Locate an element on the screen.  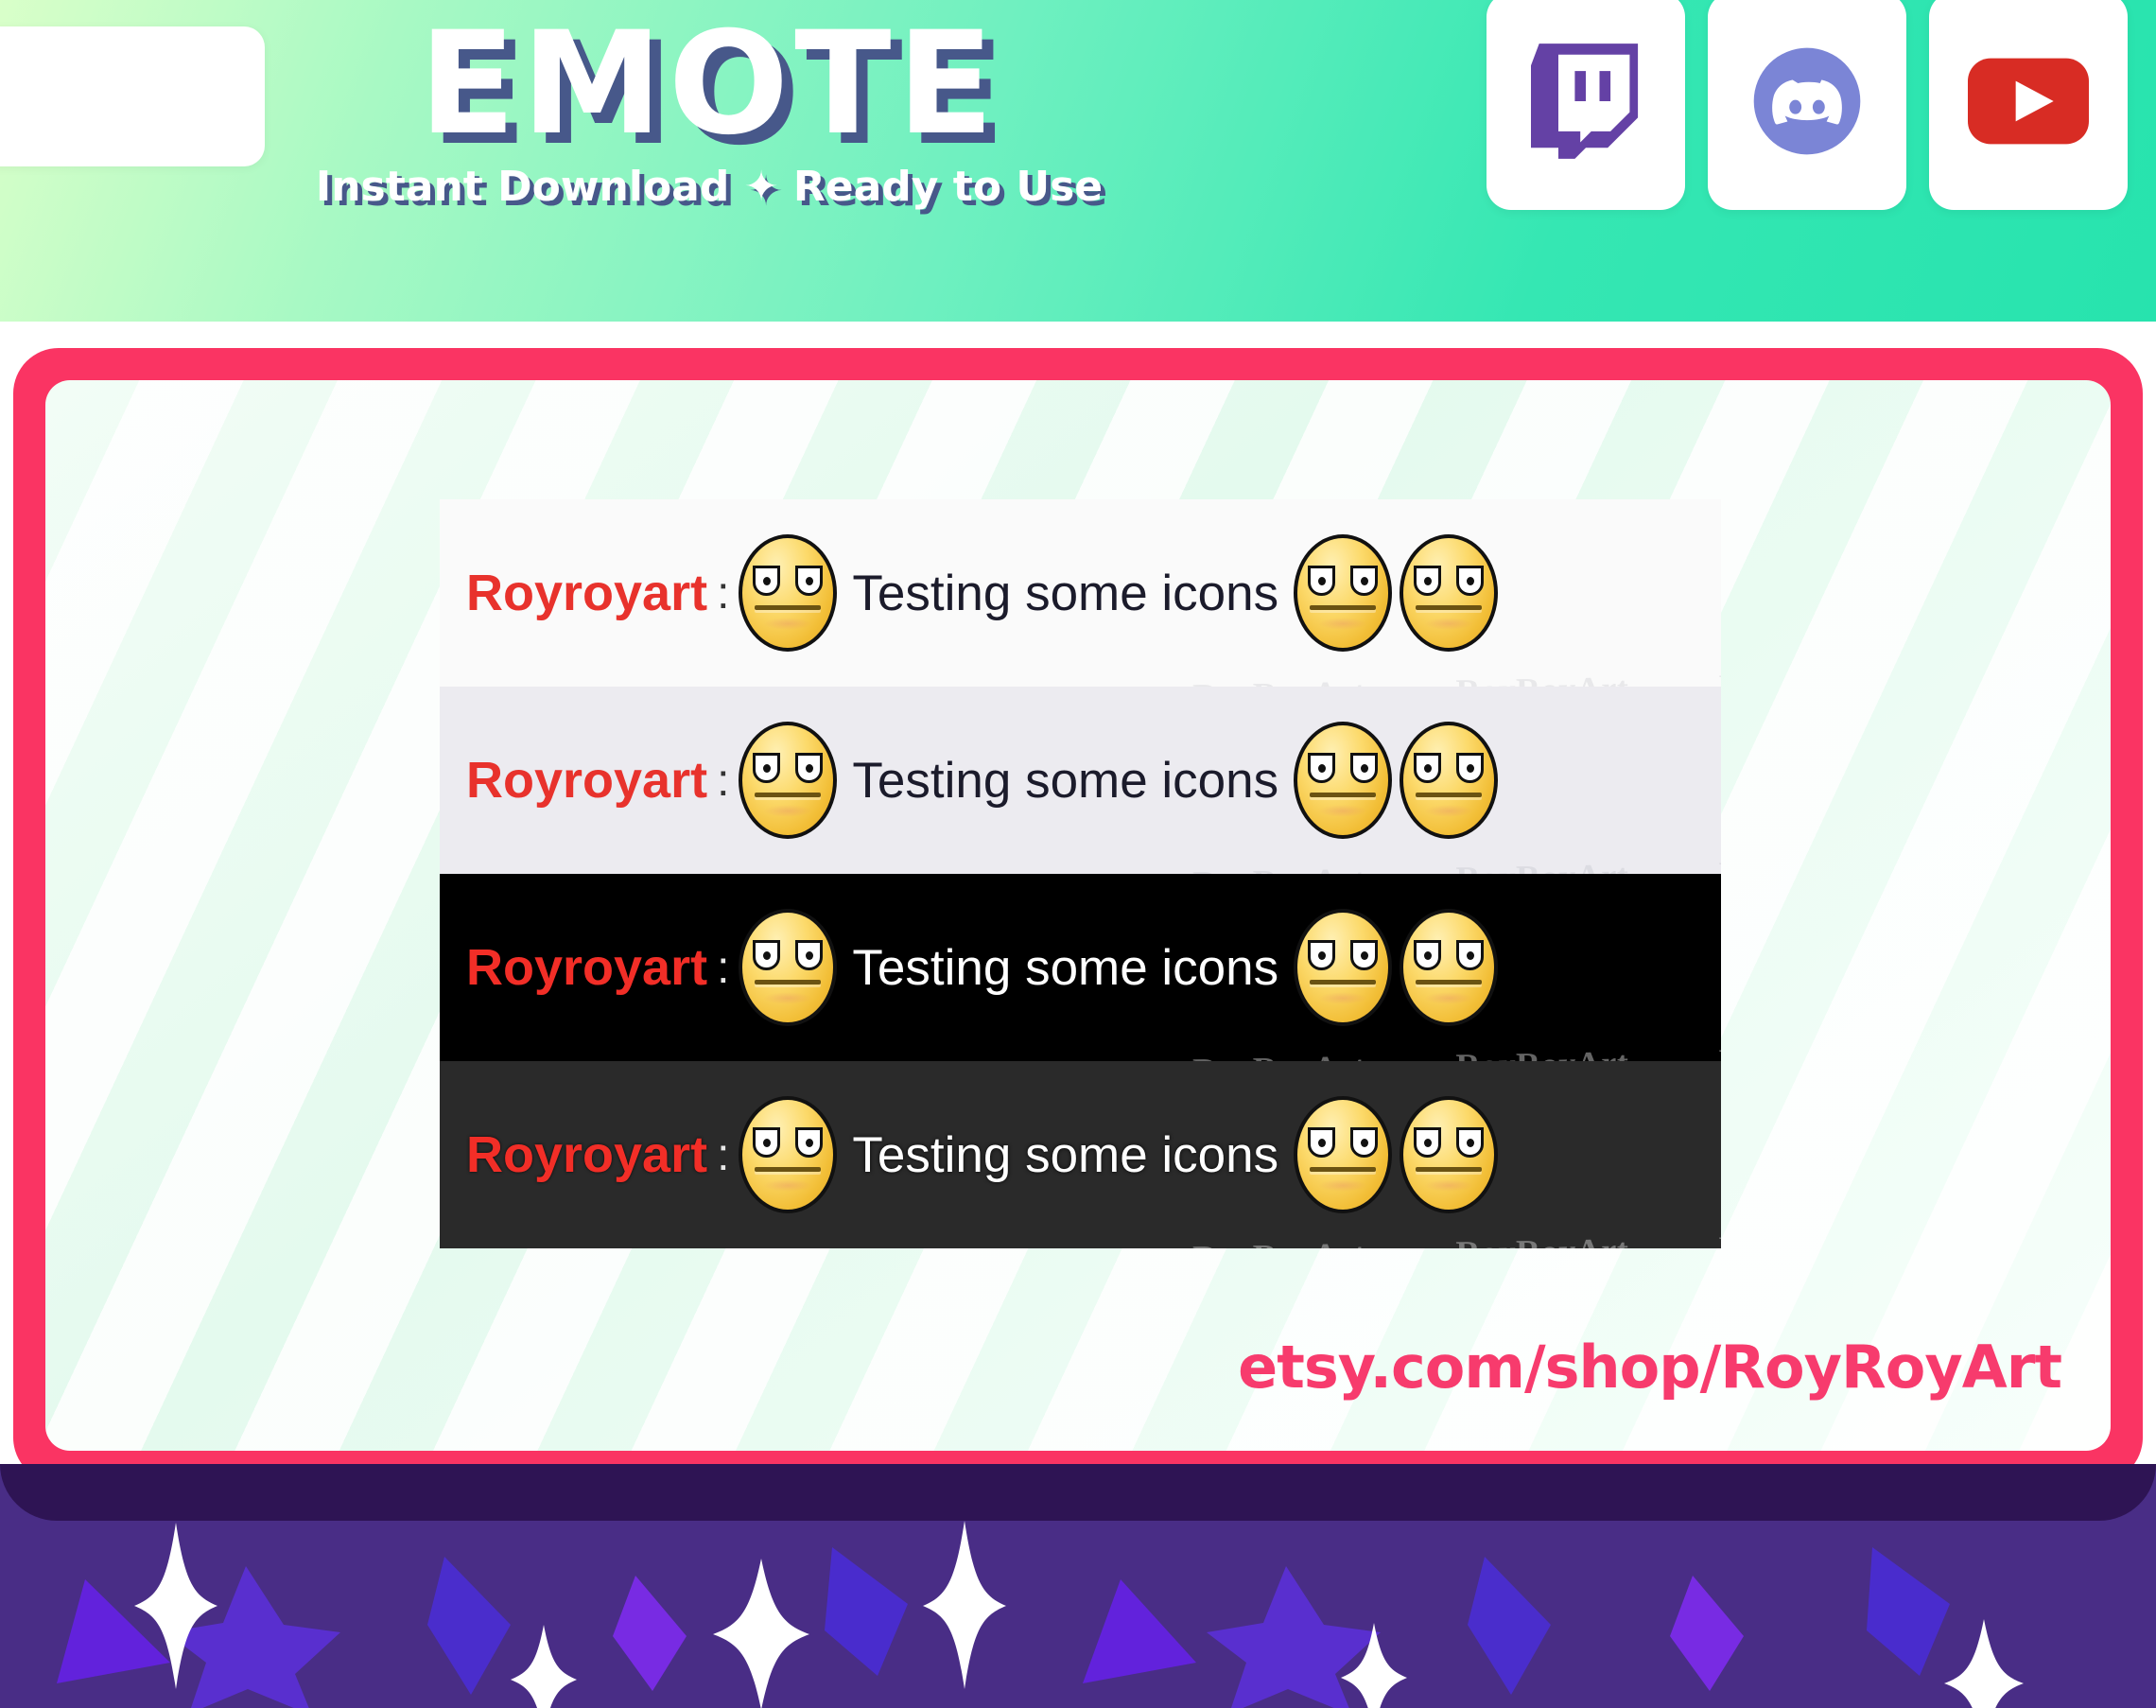
page-subtitle: Instant Download ✦ Ready to Use is located at coordinates (710, 187).